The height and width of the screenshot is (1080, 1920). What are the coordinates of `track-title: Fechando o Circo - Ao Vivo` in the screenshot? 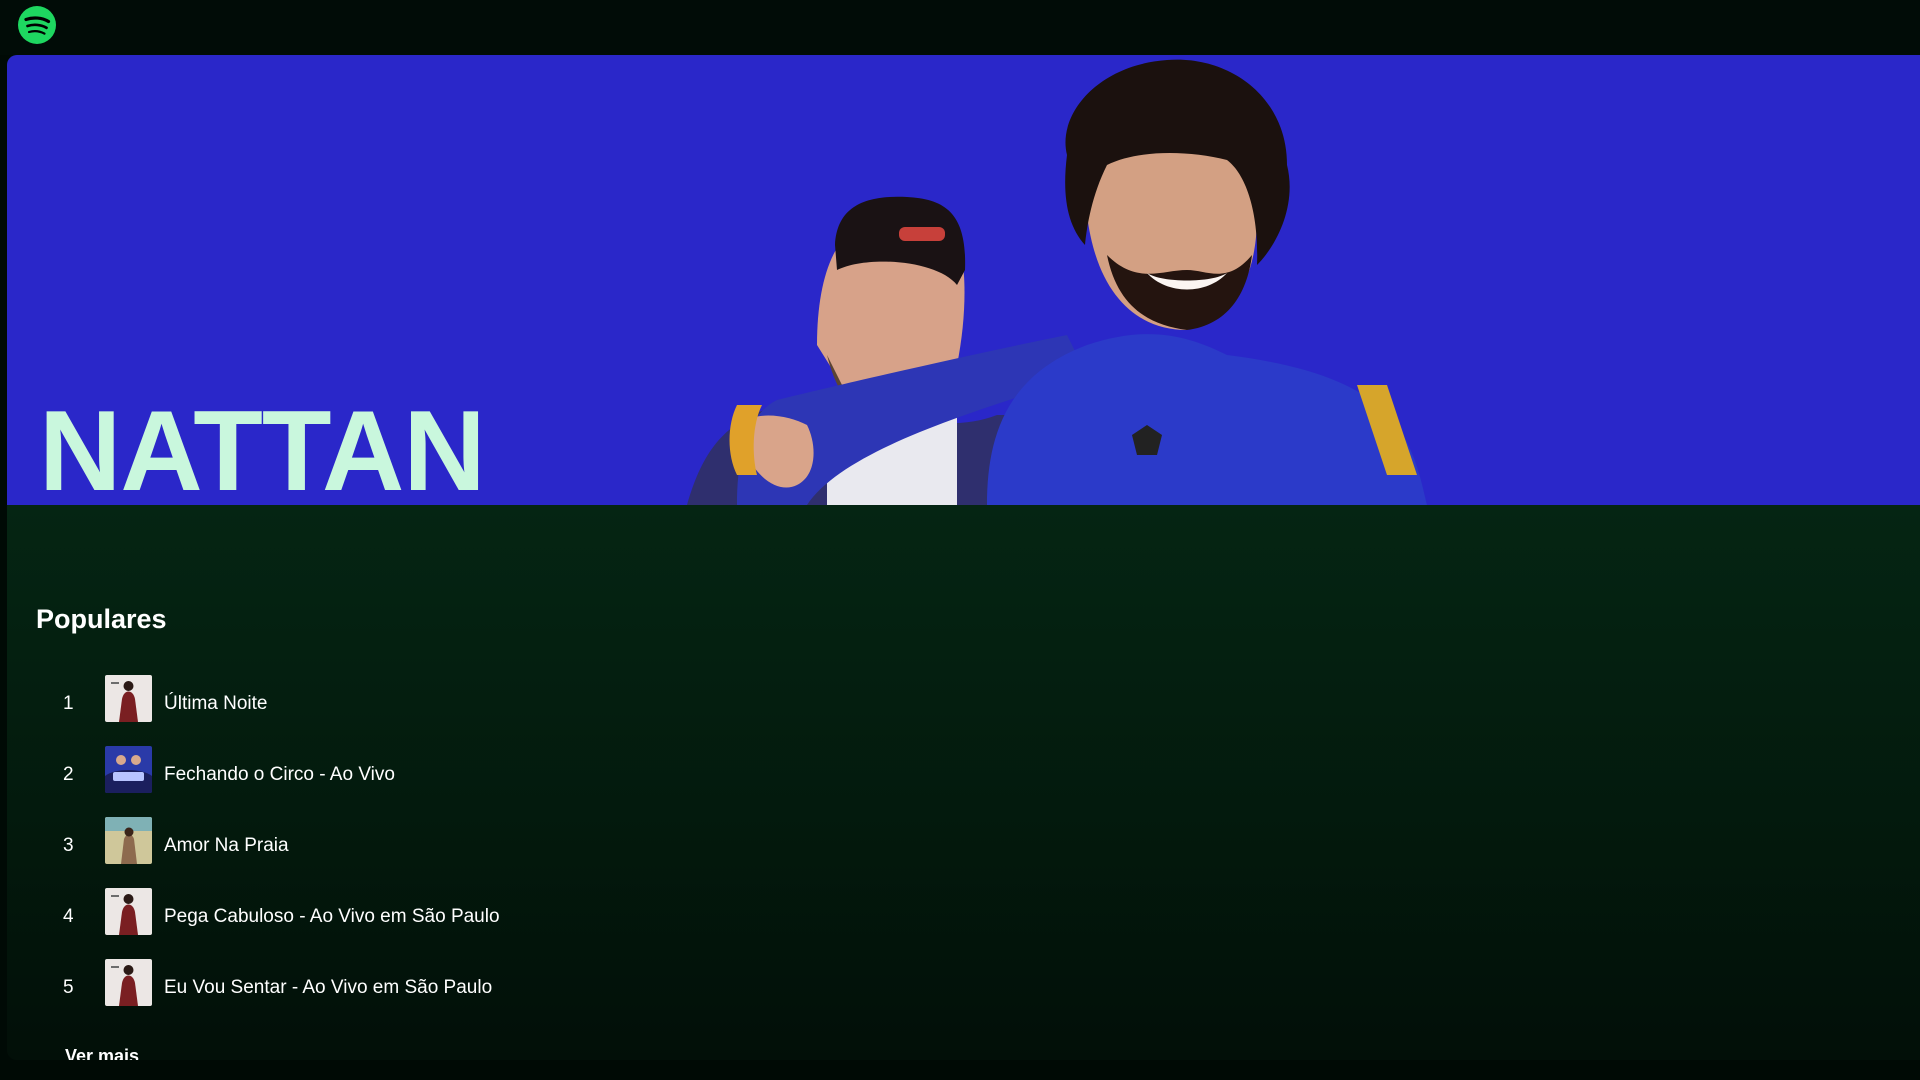 It's located at (279, 775).